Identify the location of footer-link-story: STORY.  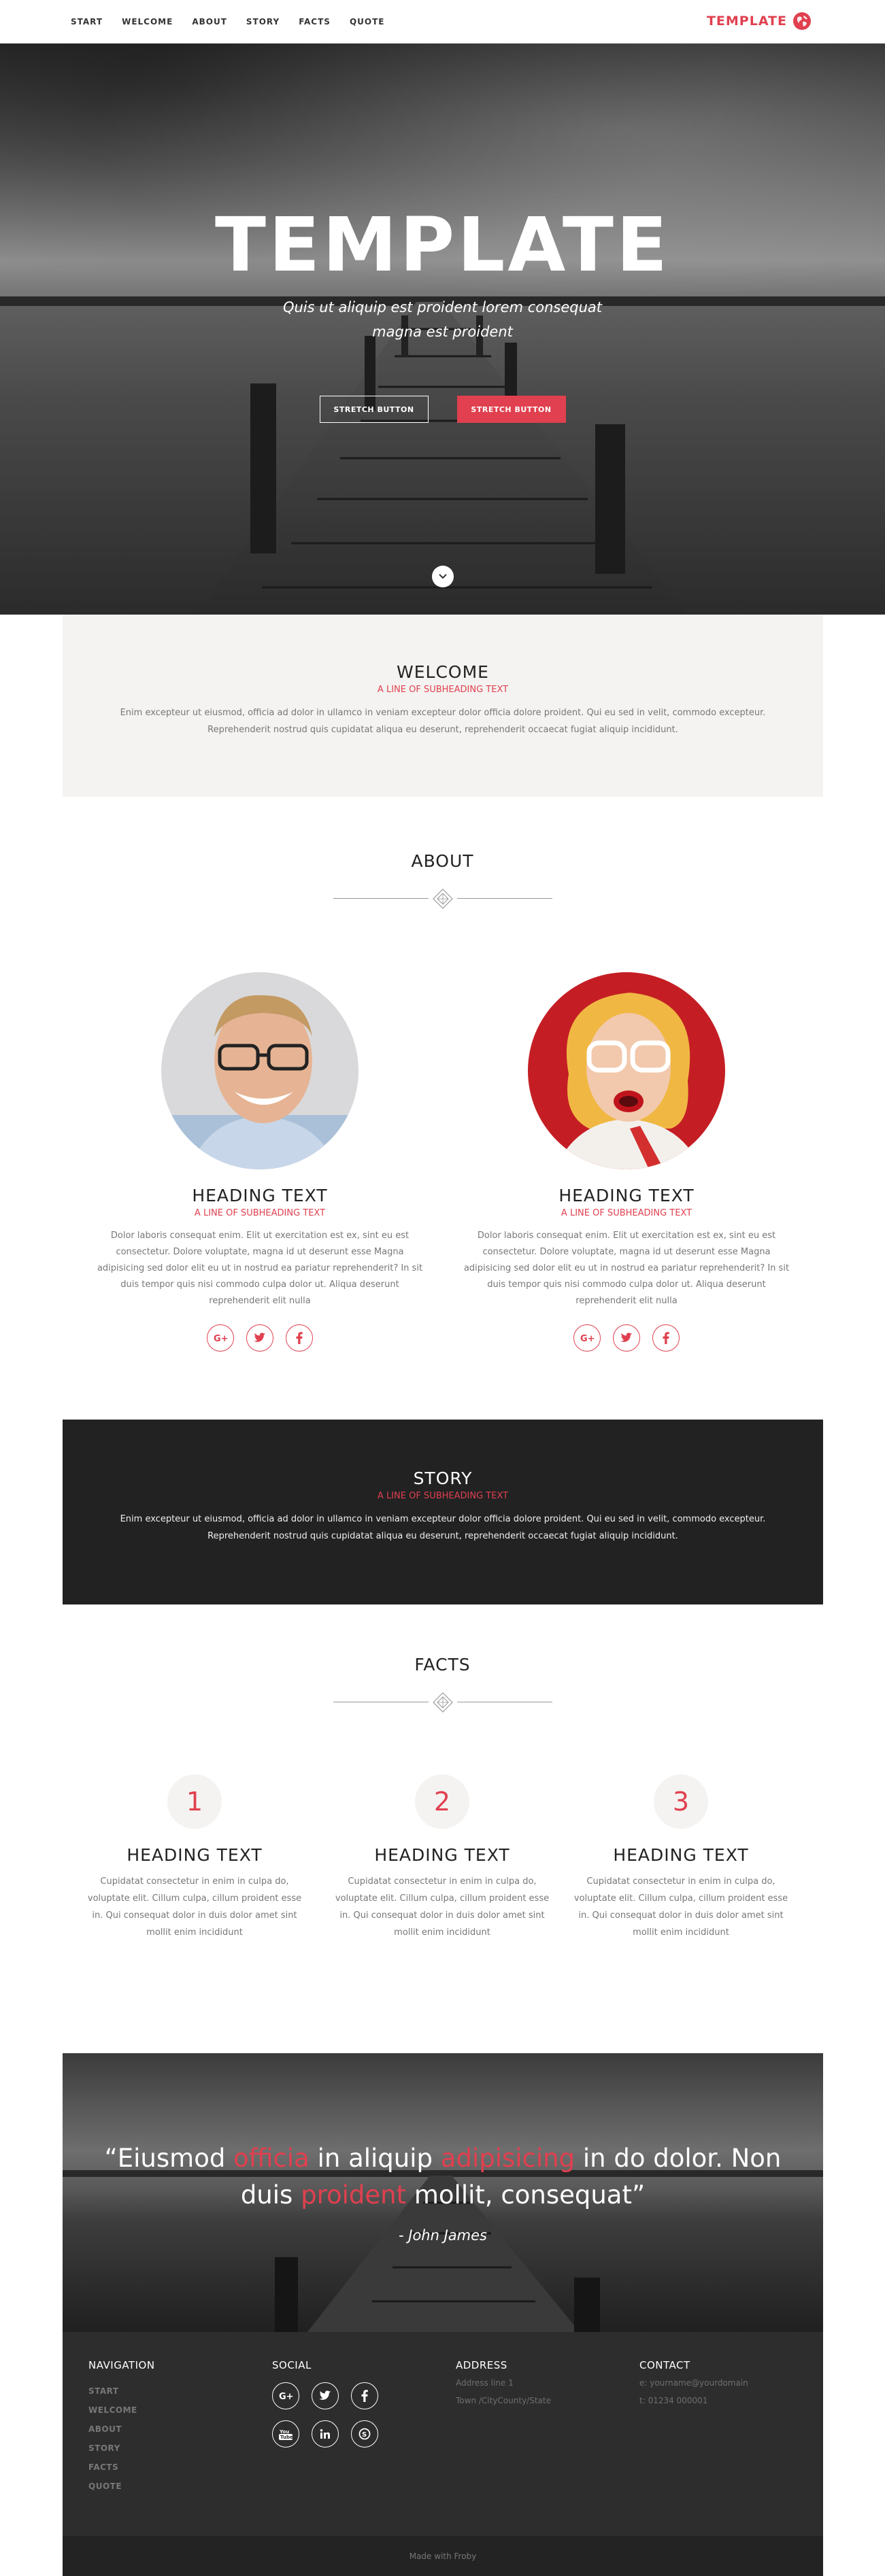
(173, 2448).